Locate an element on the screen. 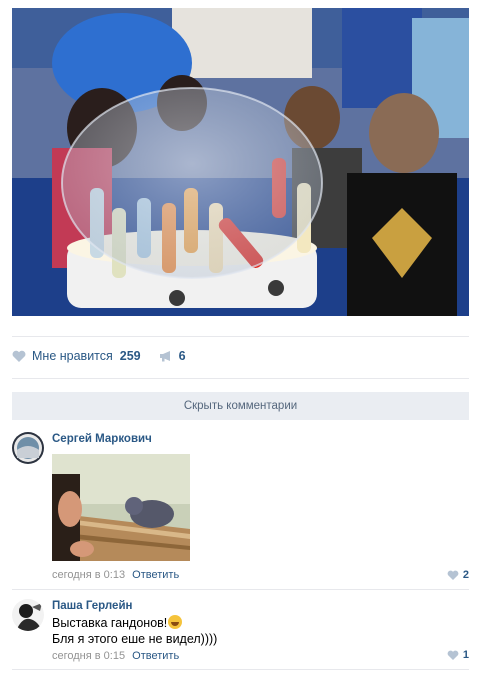 This screenshot has height=676, width=485. comment-time: сегодня в 0:15 is located at coordinates (88, 656).